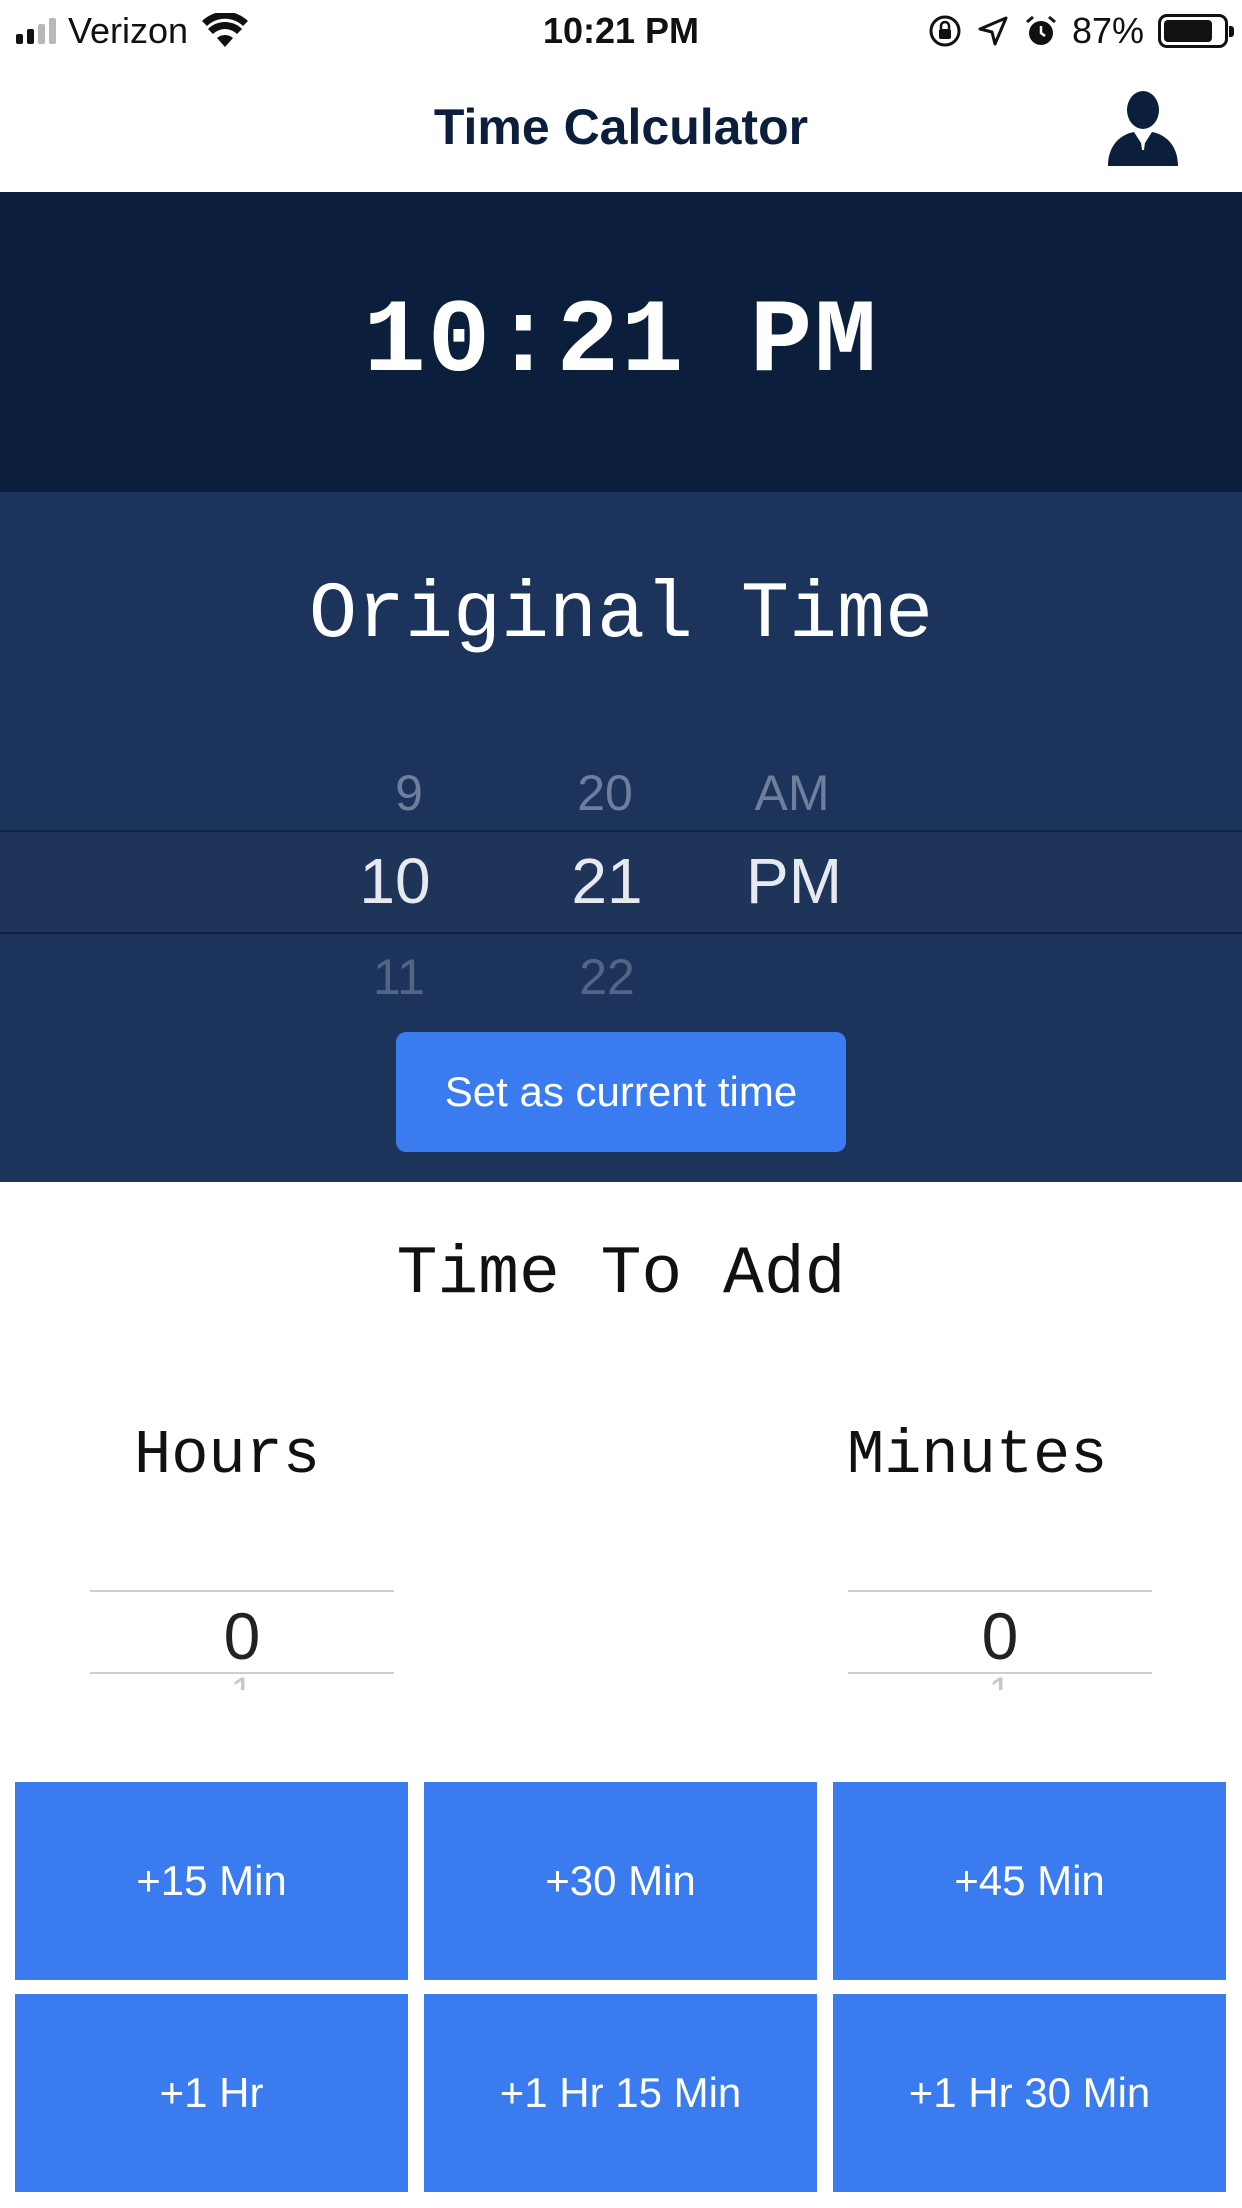 The image size is (1242, 2208). What do you see at coordinates (211, 1881) in the screenshot?
I see `add-15-min-button: +15 Min` at bounding box center [211, 1881].